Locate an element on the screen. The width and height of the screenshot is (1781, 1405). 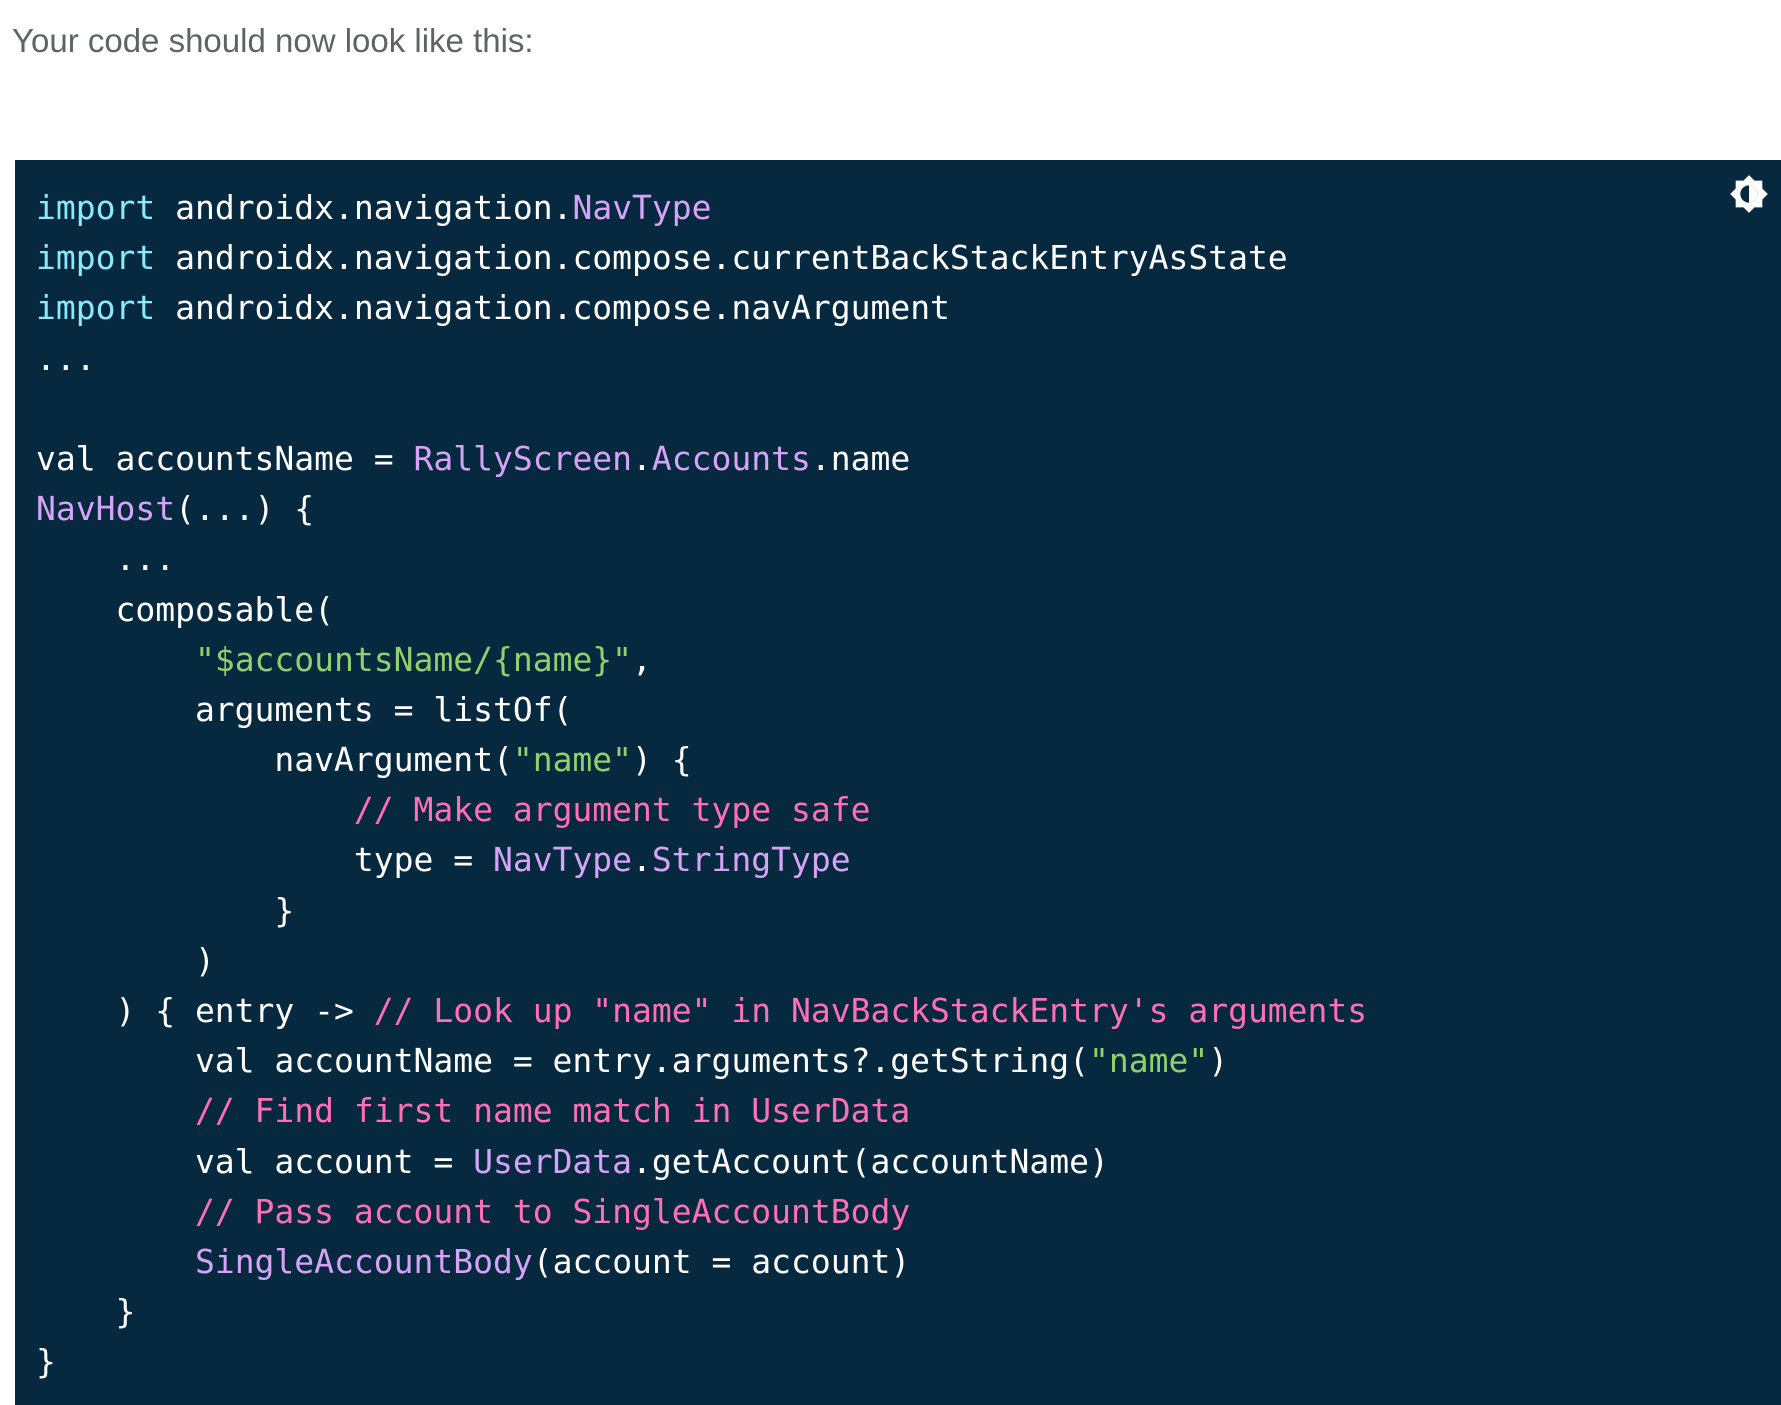
code-token-txt: androidx.navigation.compose.navArgument is located at coordinates (552, 308).